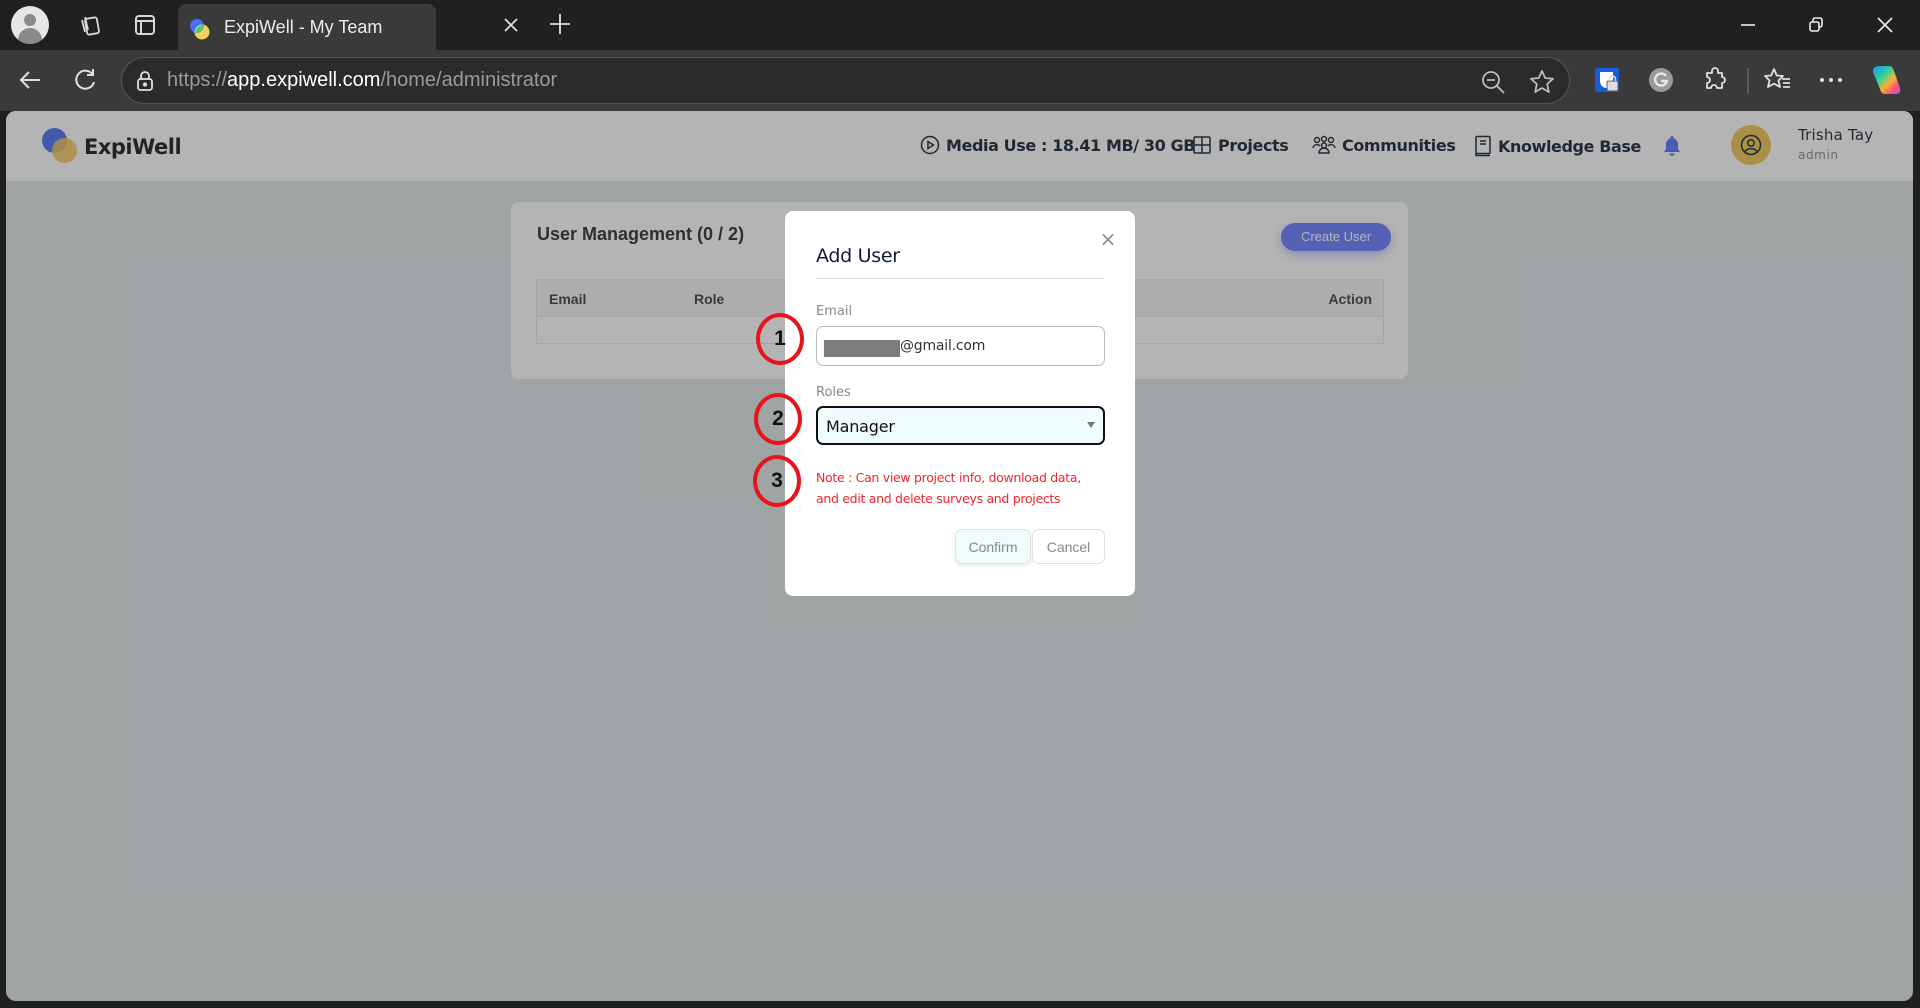 The image size is (1920, 1008). Describe the element at coordinates (993, 546) in the screenshot. I see `confirm-button: Confirm` at that location.